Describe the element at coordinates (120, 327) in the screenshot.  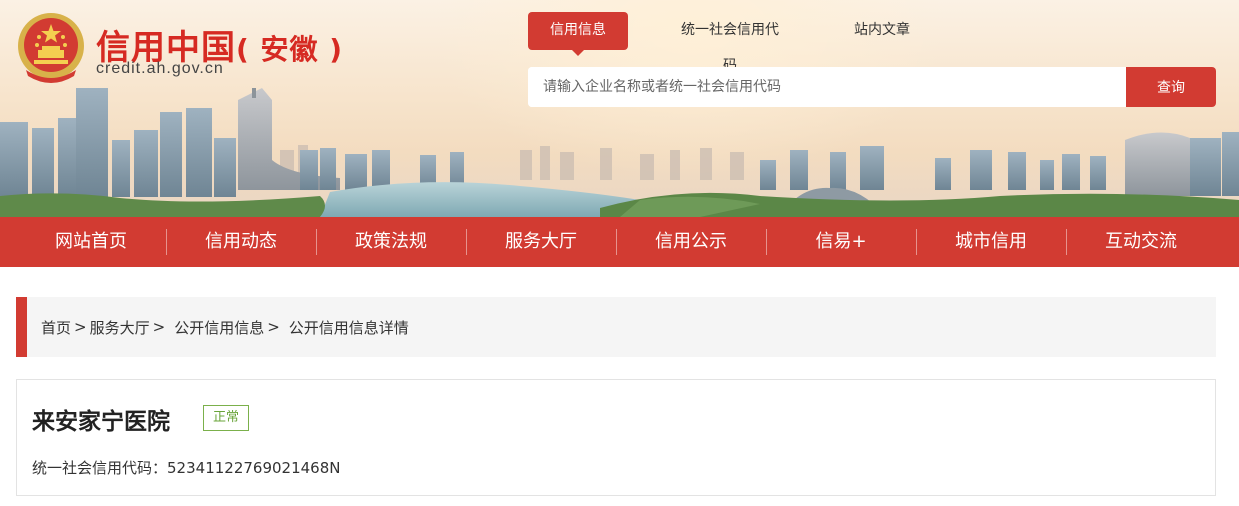
I see `breadcrumb-service-hall: 服务大厅` at that location.